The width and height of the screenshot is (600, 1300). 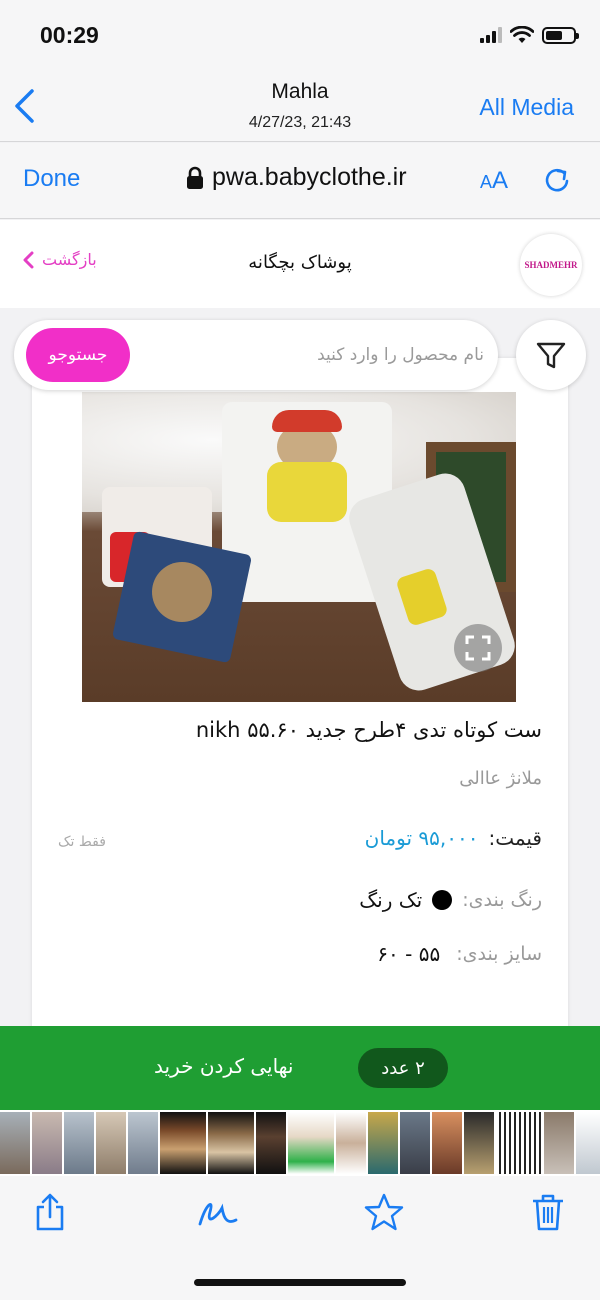 I want to click on favorite-icon, so click(x=384, y=1212).